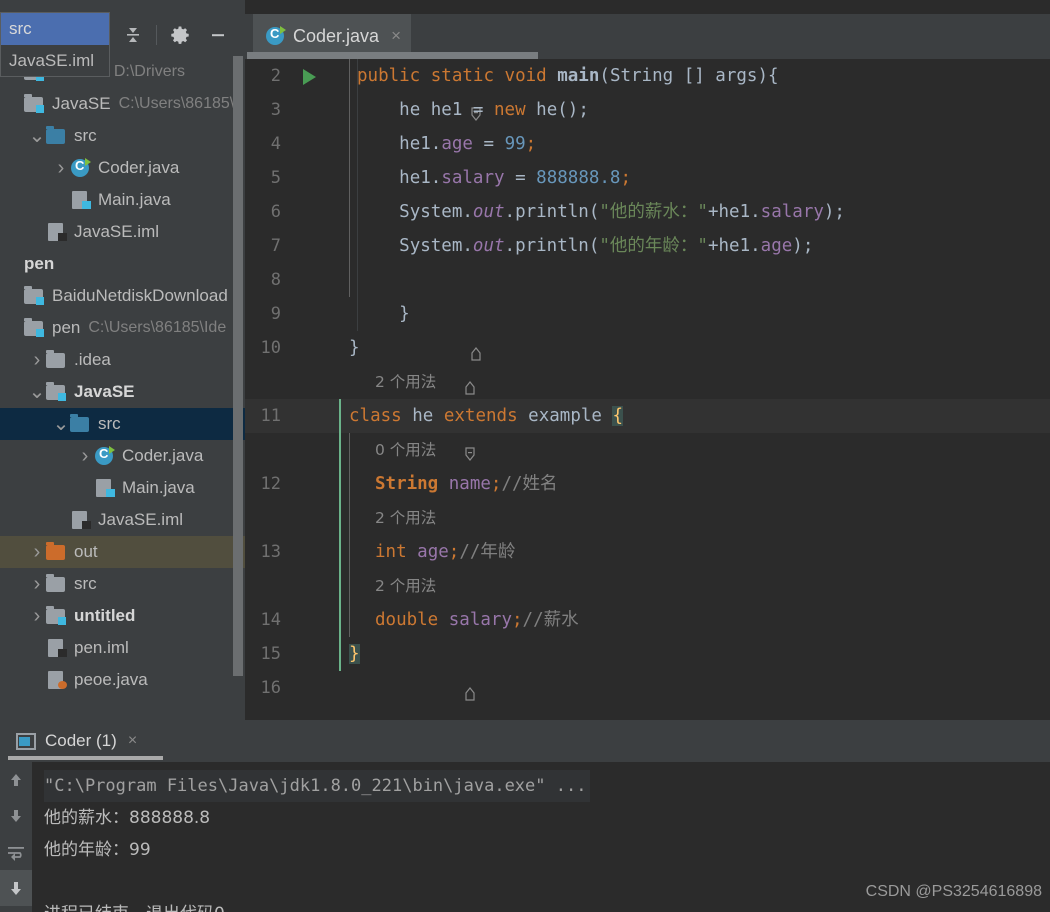 The width and height of the screenshot is (1050, 912). Describe the element at coordinates (647, 246) in the screenshot. I see `code-line: 7 System.out.println("他的年龄："+he1.age);` at that location.